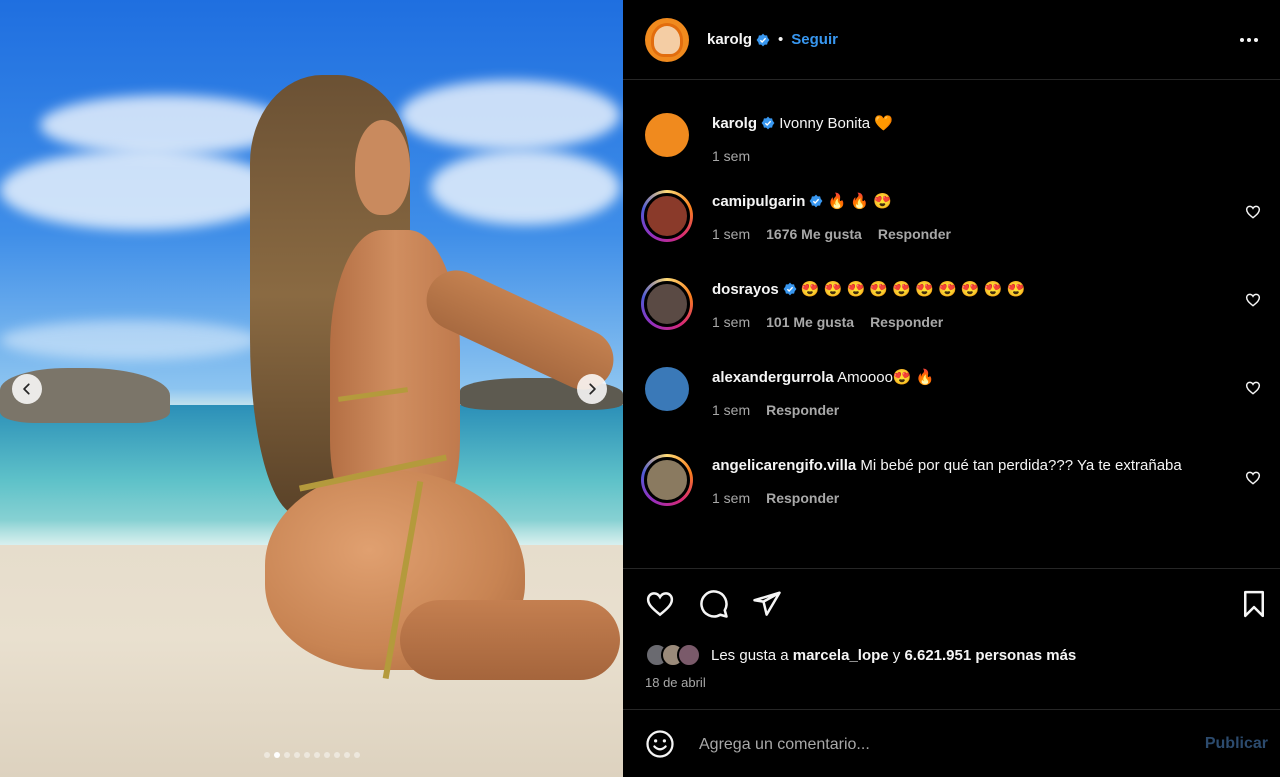 Image resolution: width=1280 pixels, height=777 pixels. Describe the element at coordinates (859, 201) in the screenshot. I see `comment-text: 🔥 🔥 😍` at that location.